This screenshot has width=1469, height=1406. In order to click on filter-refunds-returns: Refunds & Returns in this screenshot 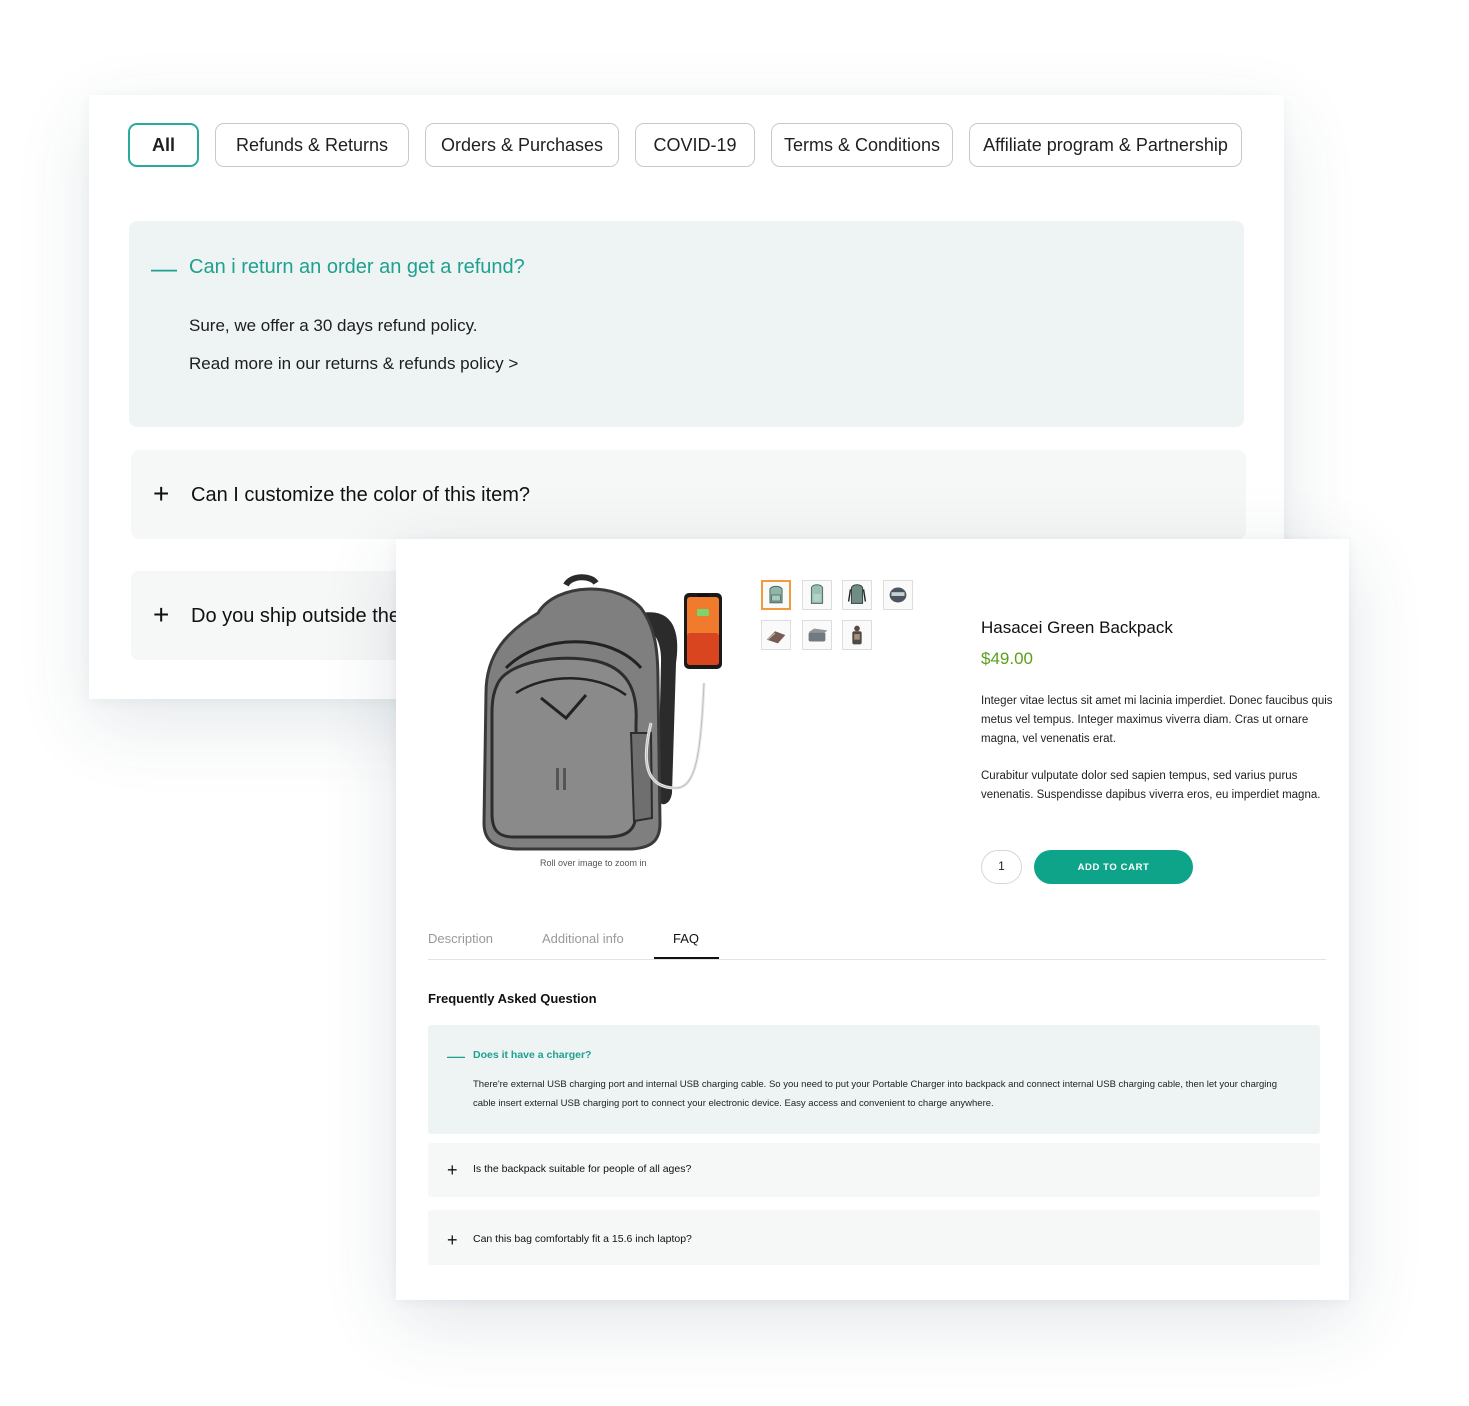, I will do `click(312, 145)`.